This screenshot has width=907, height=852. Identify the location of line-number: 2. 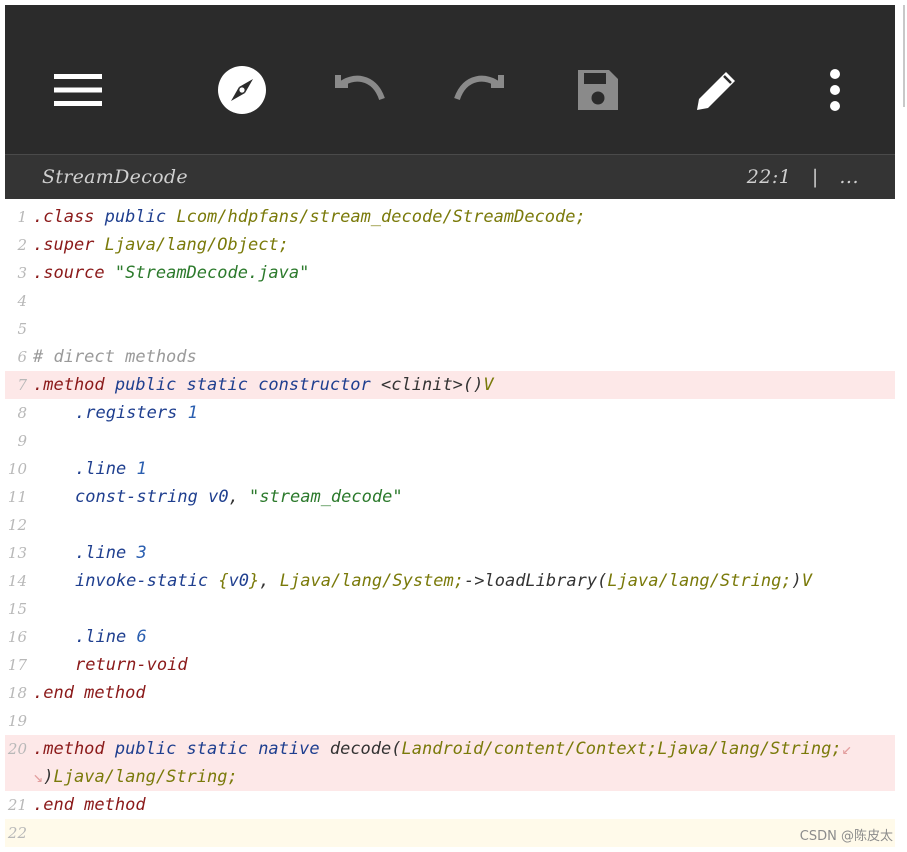
(22, 245).